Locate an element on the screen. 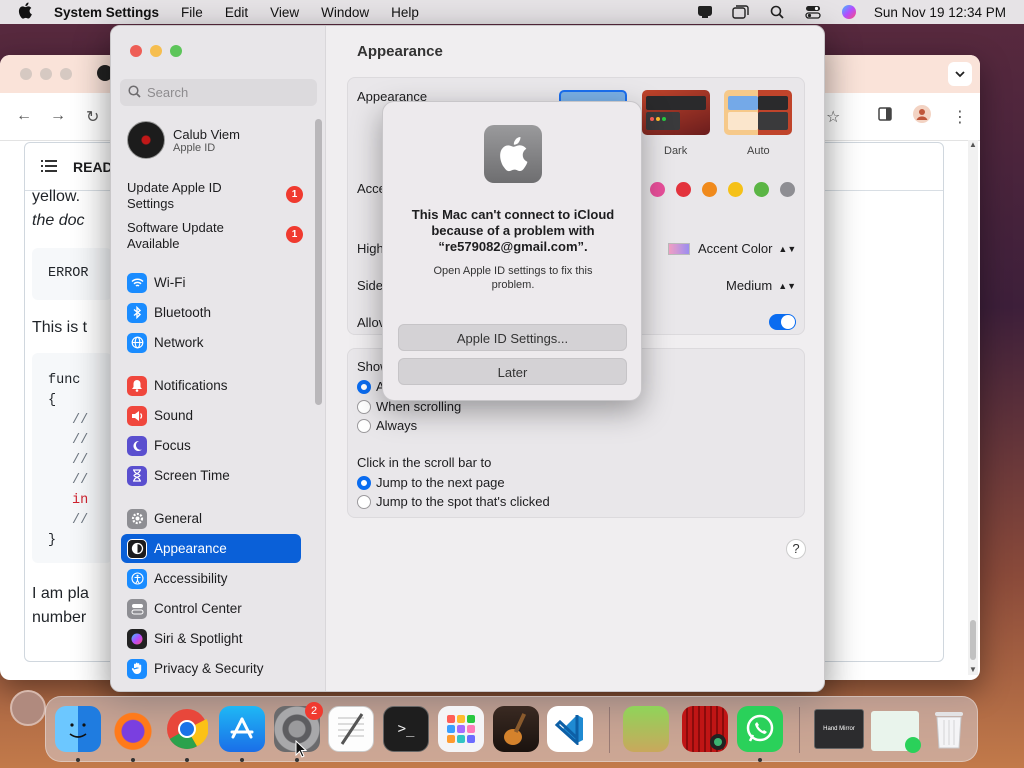 This screenshot has width=1024, height=768. window-stage-icon is located at coordinates (741, 12).